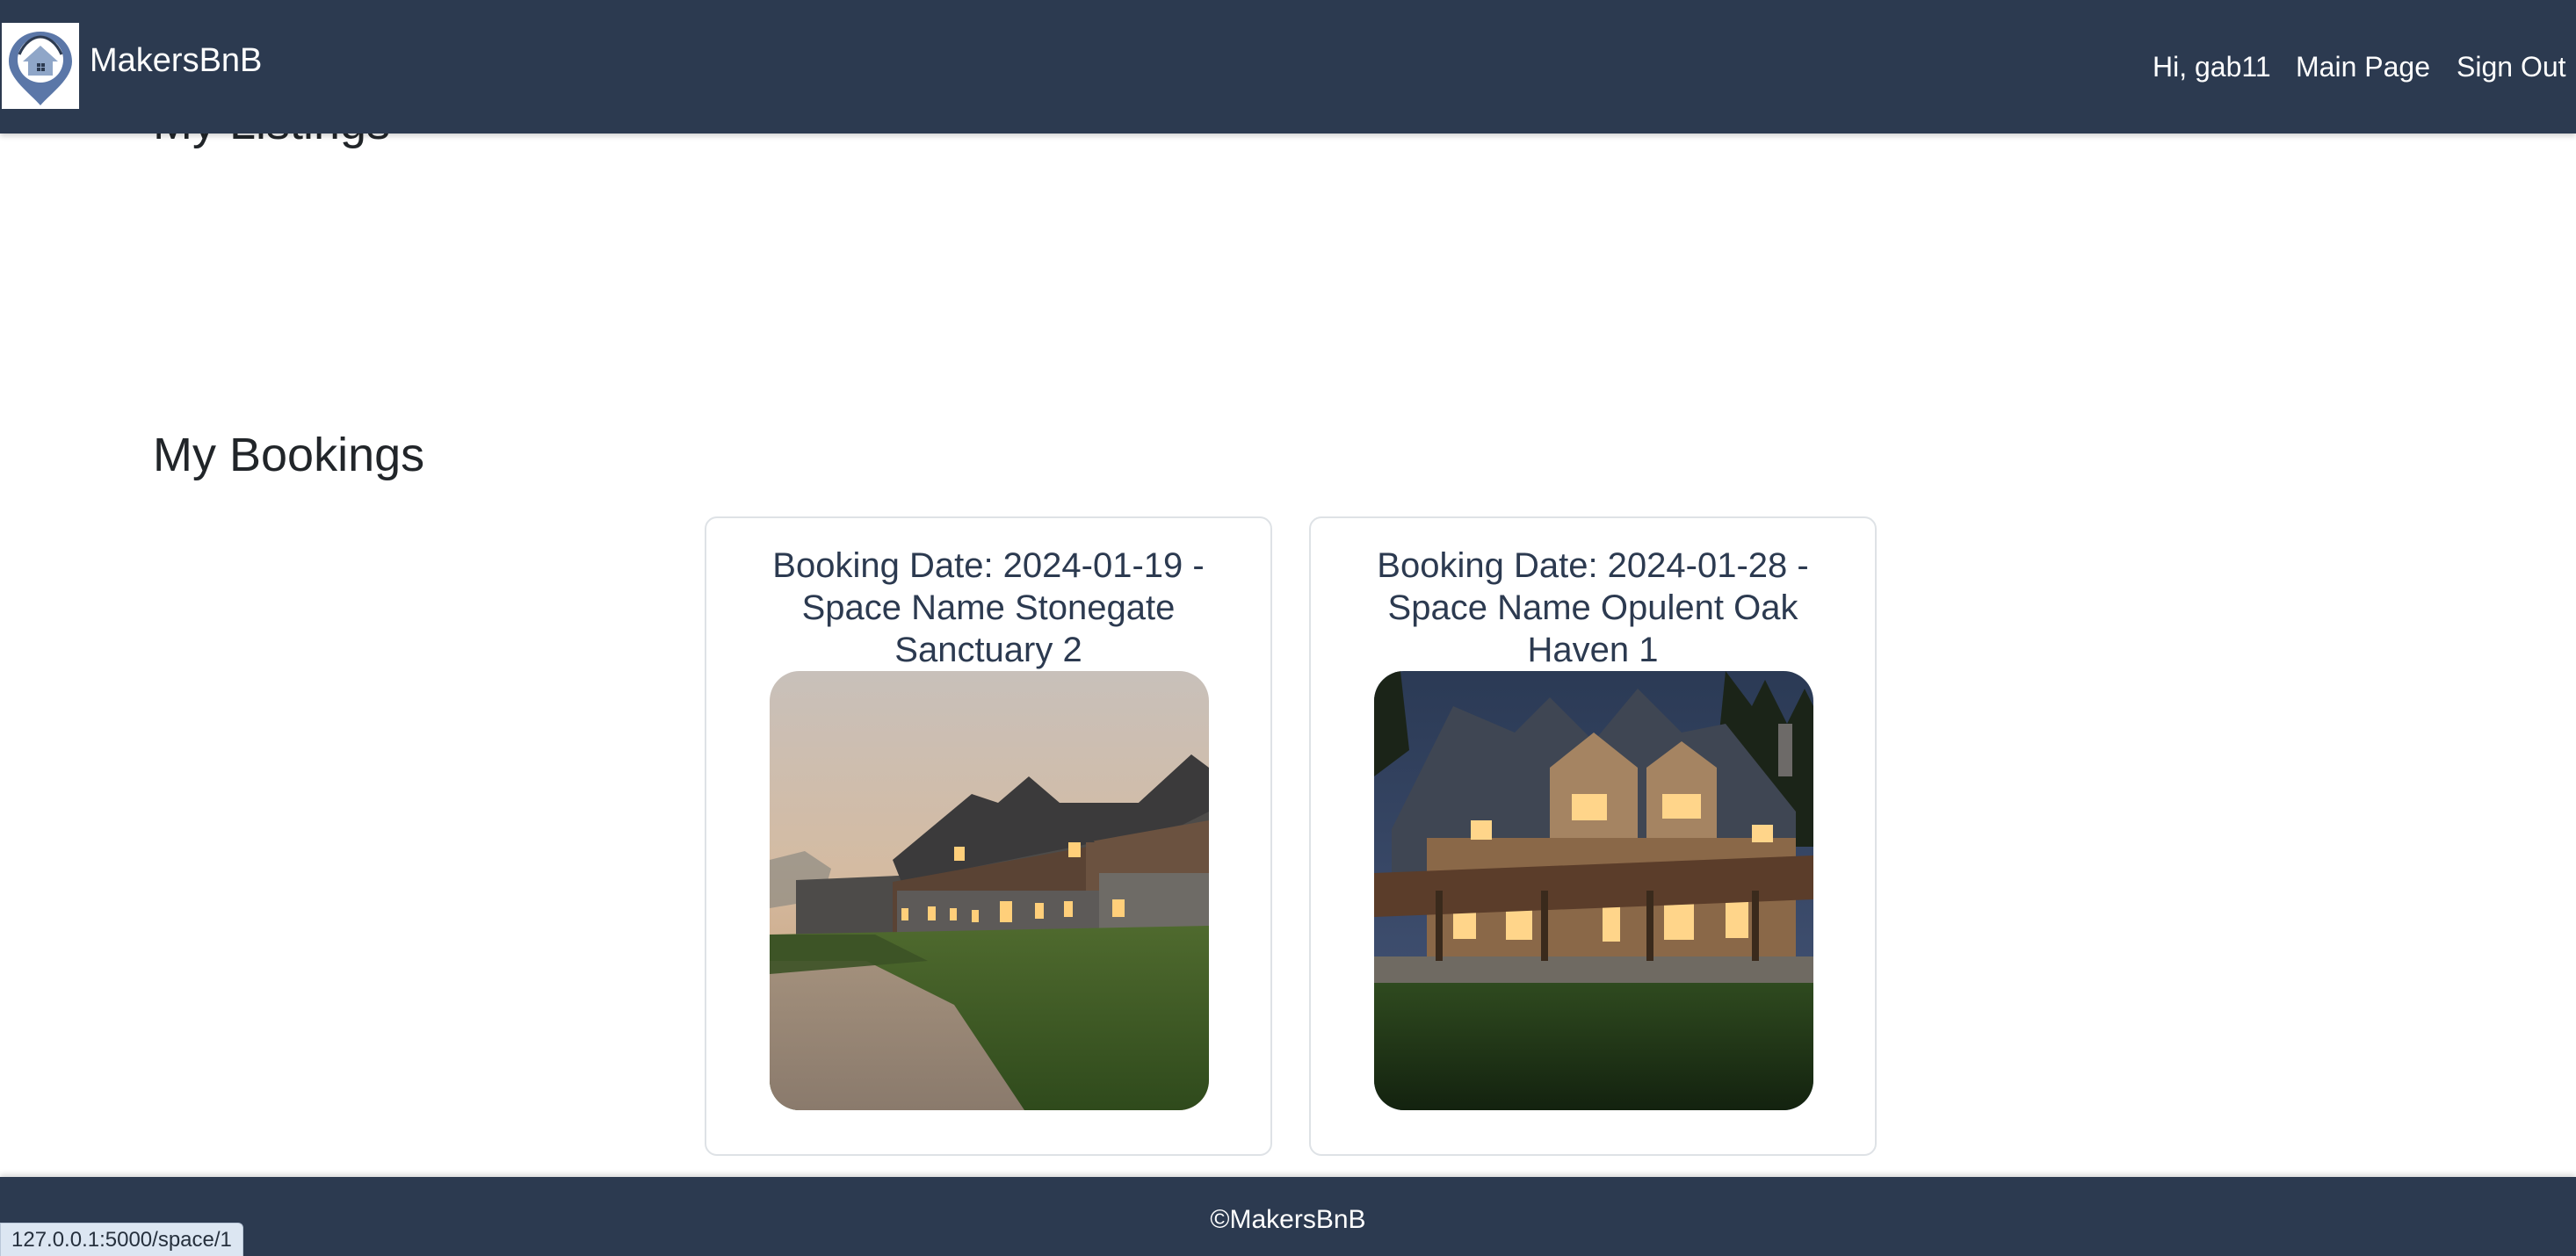  I want to click on footer-copyright: ©MakersBnB, so click(1288, 1219).